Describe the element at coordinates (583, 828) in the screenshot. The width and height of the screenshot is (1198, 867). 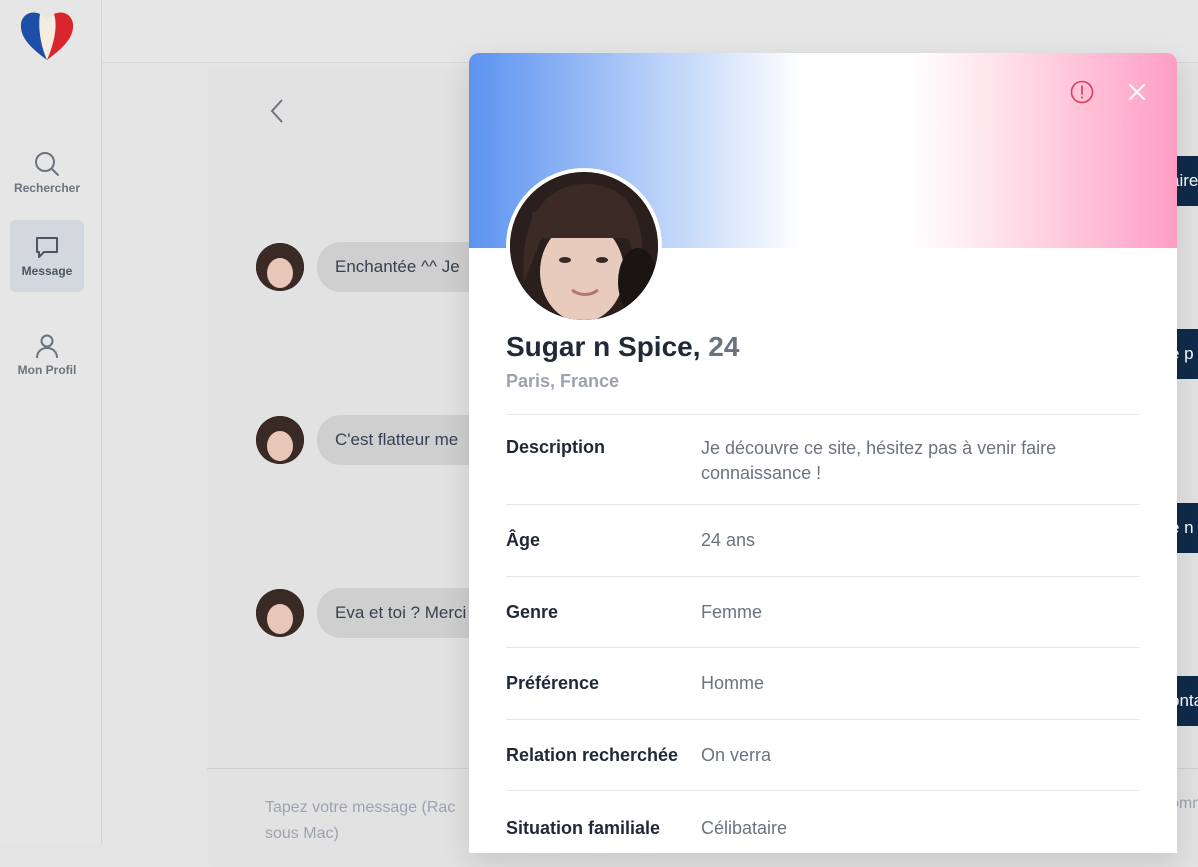
I see `detail-label: Situation familiale` at that location.